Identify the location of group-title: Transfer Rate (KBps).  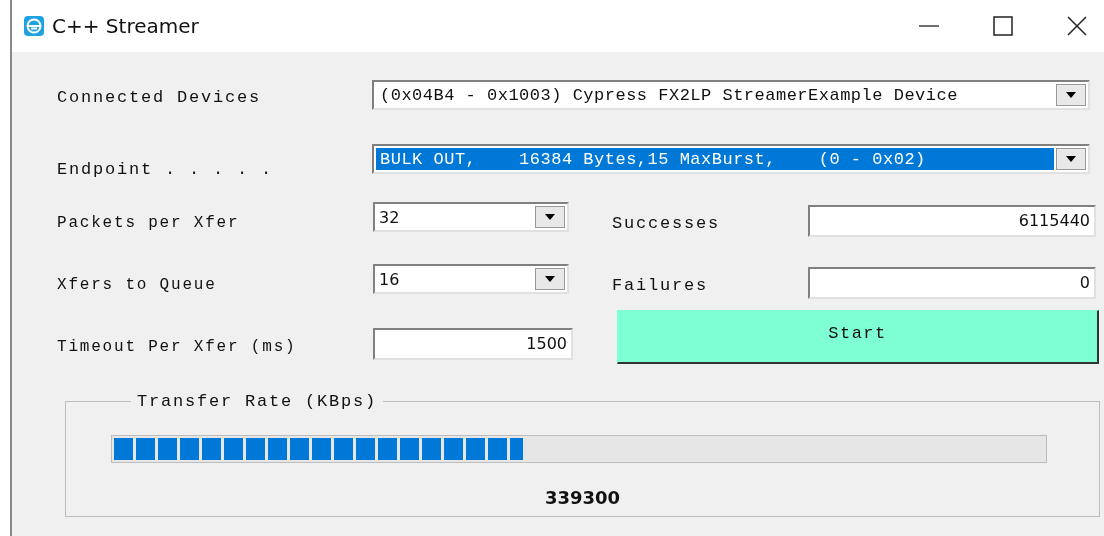
(257, 401).